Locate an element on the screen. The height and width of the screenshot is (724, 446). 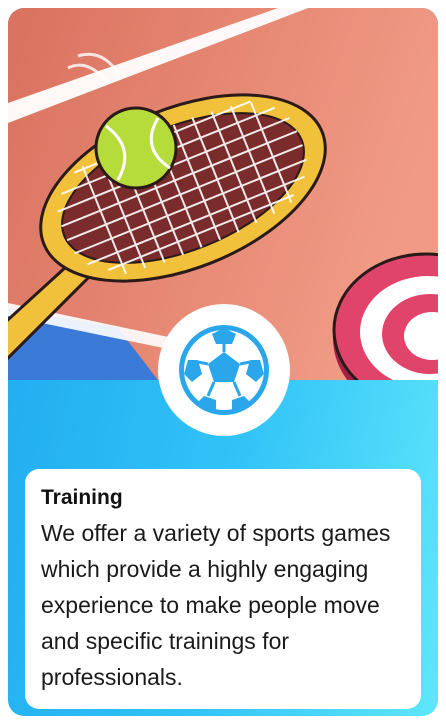
soccer-ball-icon is located at coordinates (224, 370).